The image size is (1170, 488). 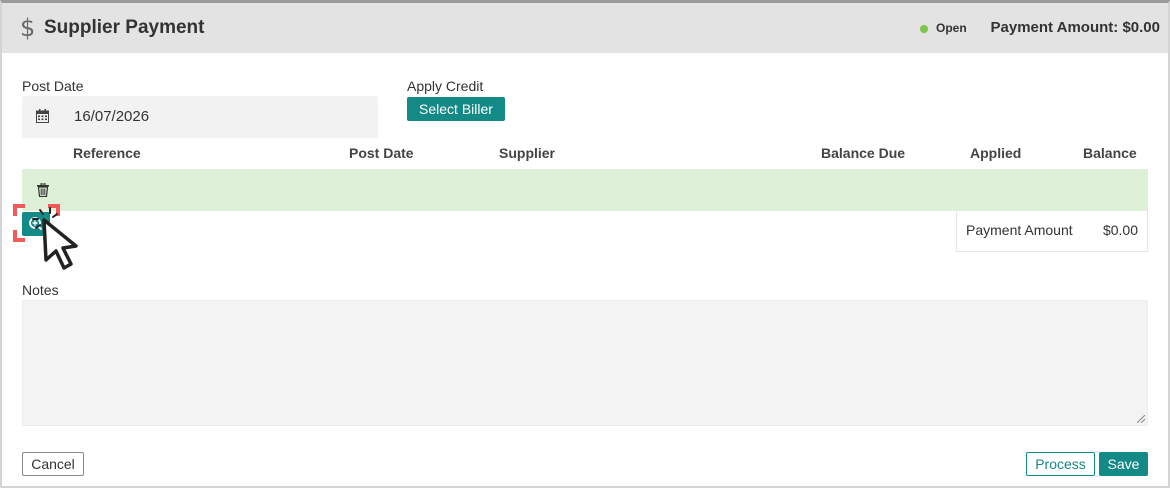 What do you see at coordinates (445, 86) in the screenshot?
I see `apply-credit-label: Apply Credit` at bounding box center [445, 86].